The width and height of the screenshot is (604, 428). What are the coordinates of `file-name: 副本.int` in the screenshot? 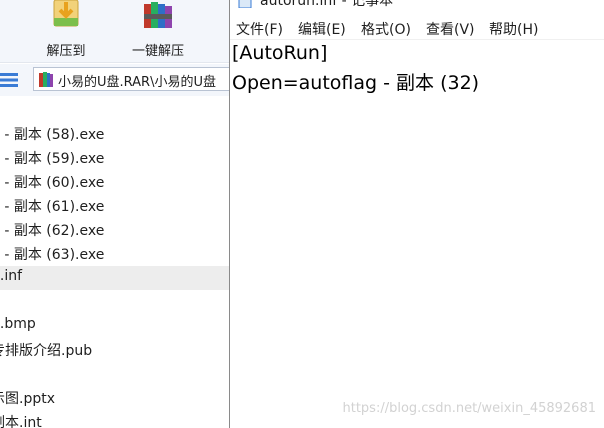 It's located at (21, 421).